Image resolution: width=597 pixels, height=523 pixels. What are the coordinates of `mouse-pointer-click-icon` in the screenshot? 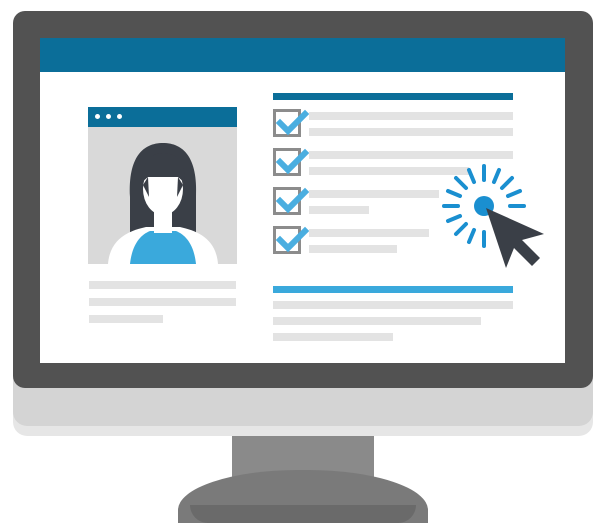 It's located at (493, 216).